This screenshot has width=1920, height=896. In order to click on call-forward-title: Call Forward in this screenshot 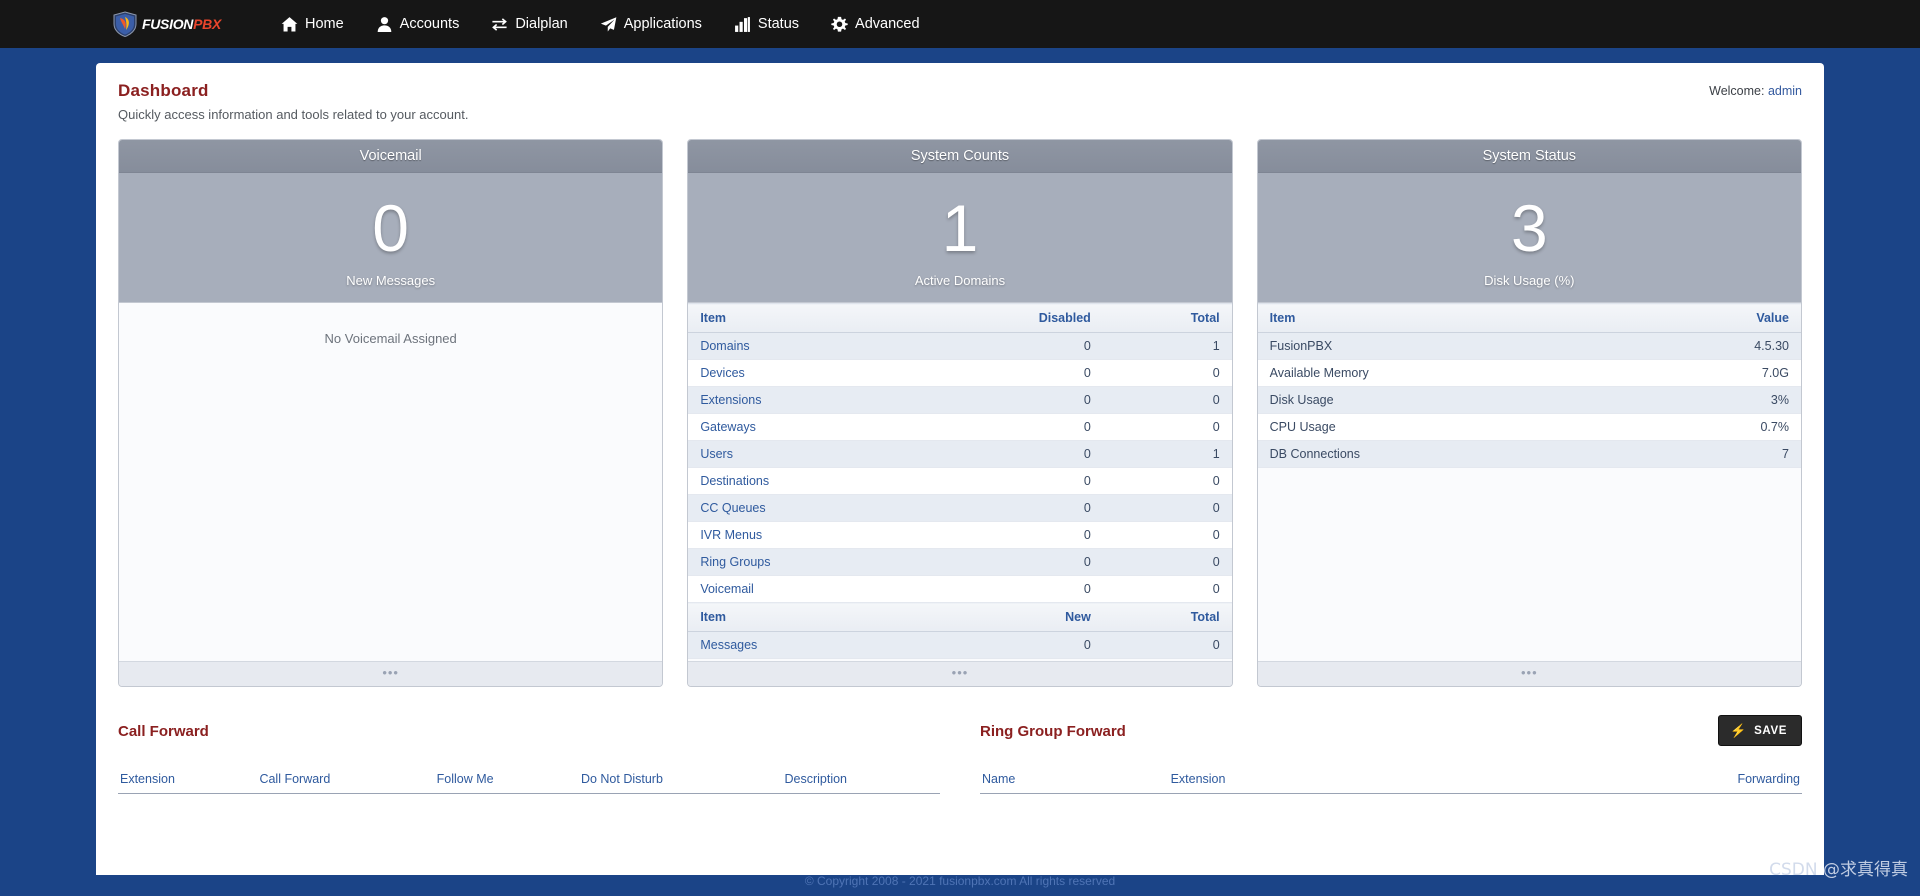, I will do `click(163, 731)`.